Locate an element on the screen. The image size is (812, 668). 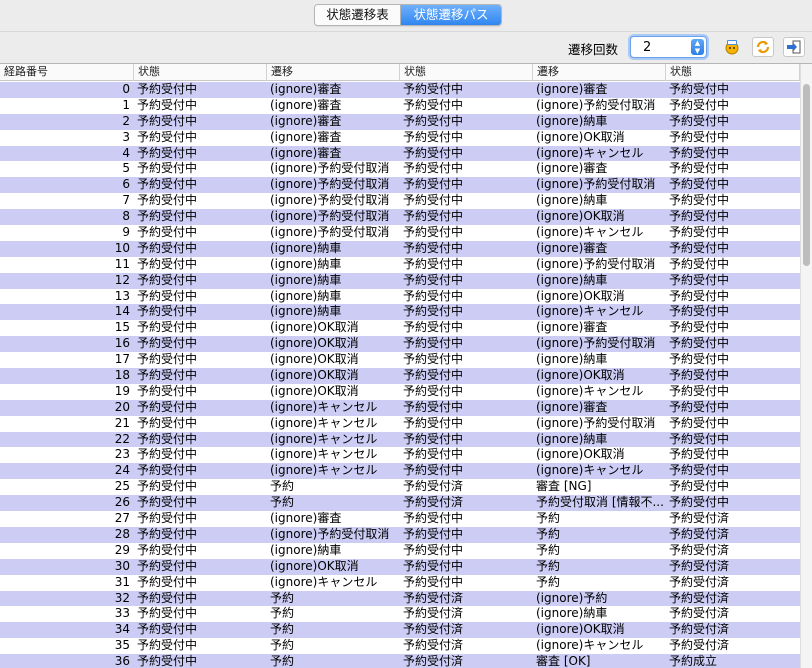
column-header-transition-1: 遷移 is located at coordinates (333, 72).